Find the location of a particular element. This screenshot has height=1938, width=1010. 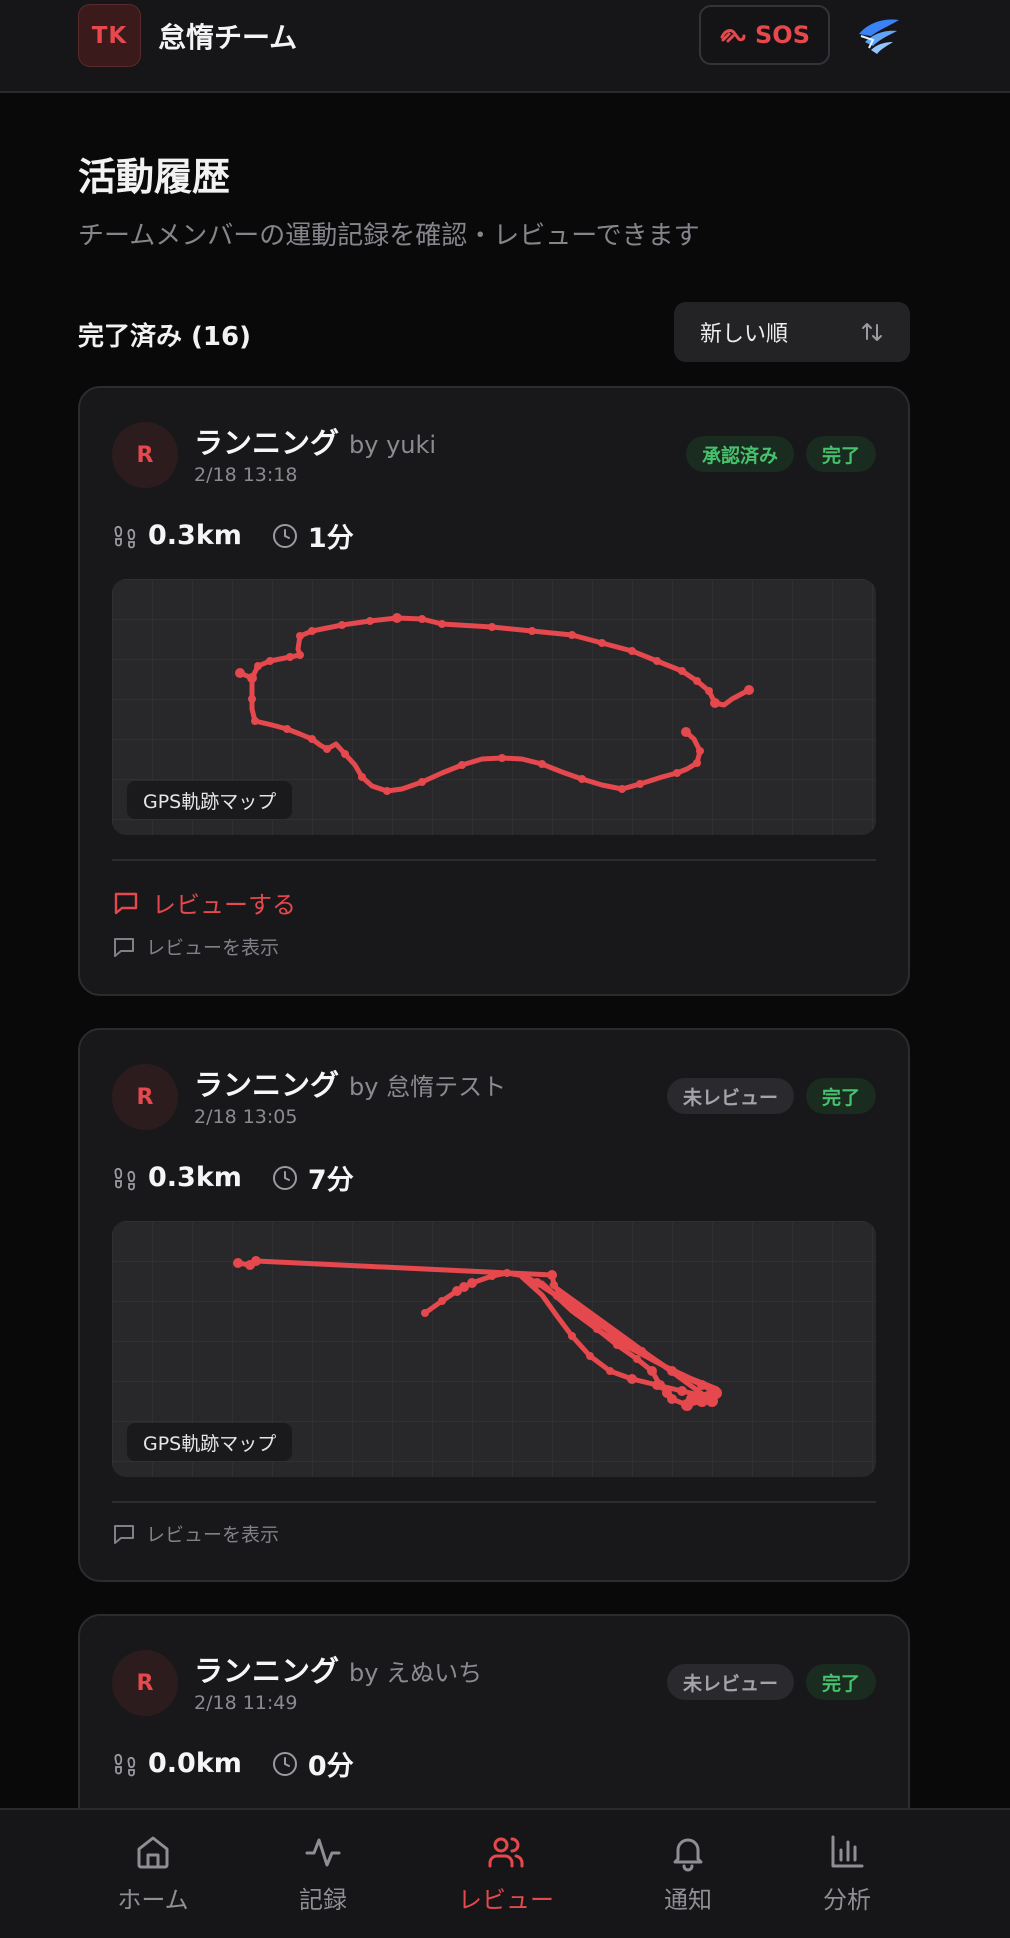

sort-icon is located at coordinates (872, 332).